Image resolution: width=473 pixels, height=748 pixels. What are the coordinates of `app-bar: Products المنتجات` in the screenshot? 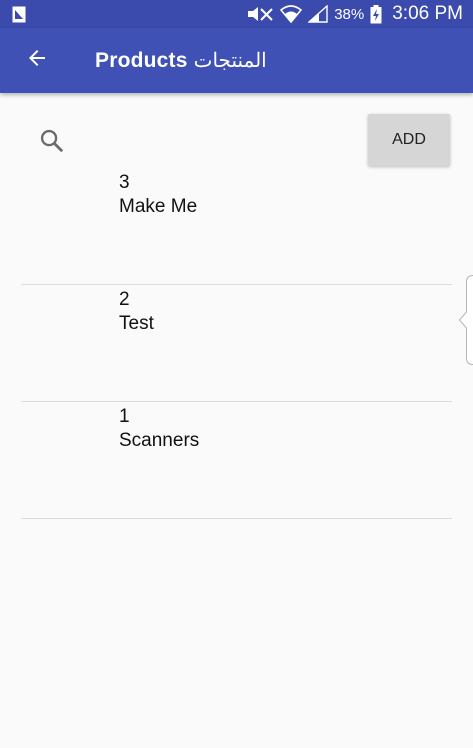 It's located at (236, 60).